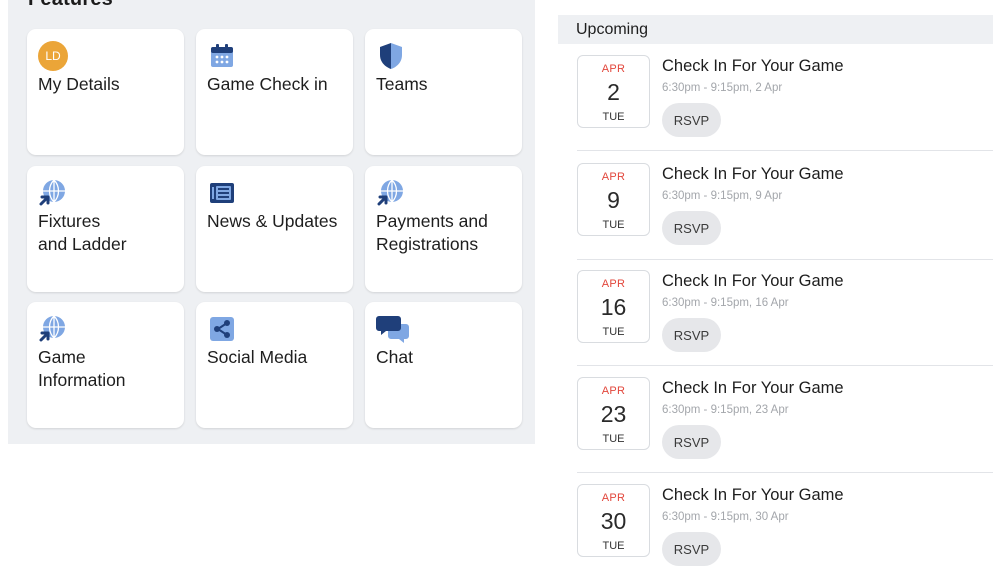 The width and height of the screenshot is (993, 566). I want to click on tile-chat: Chat, so click(443, 365).